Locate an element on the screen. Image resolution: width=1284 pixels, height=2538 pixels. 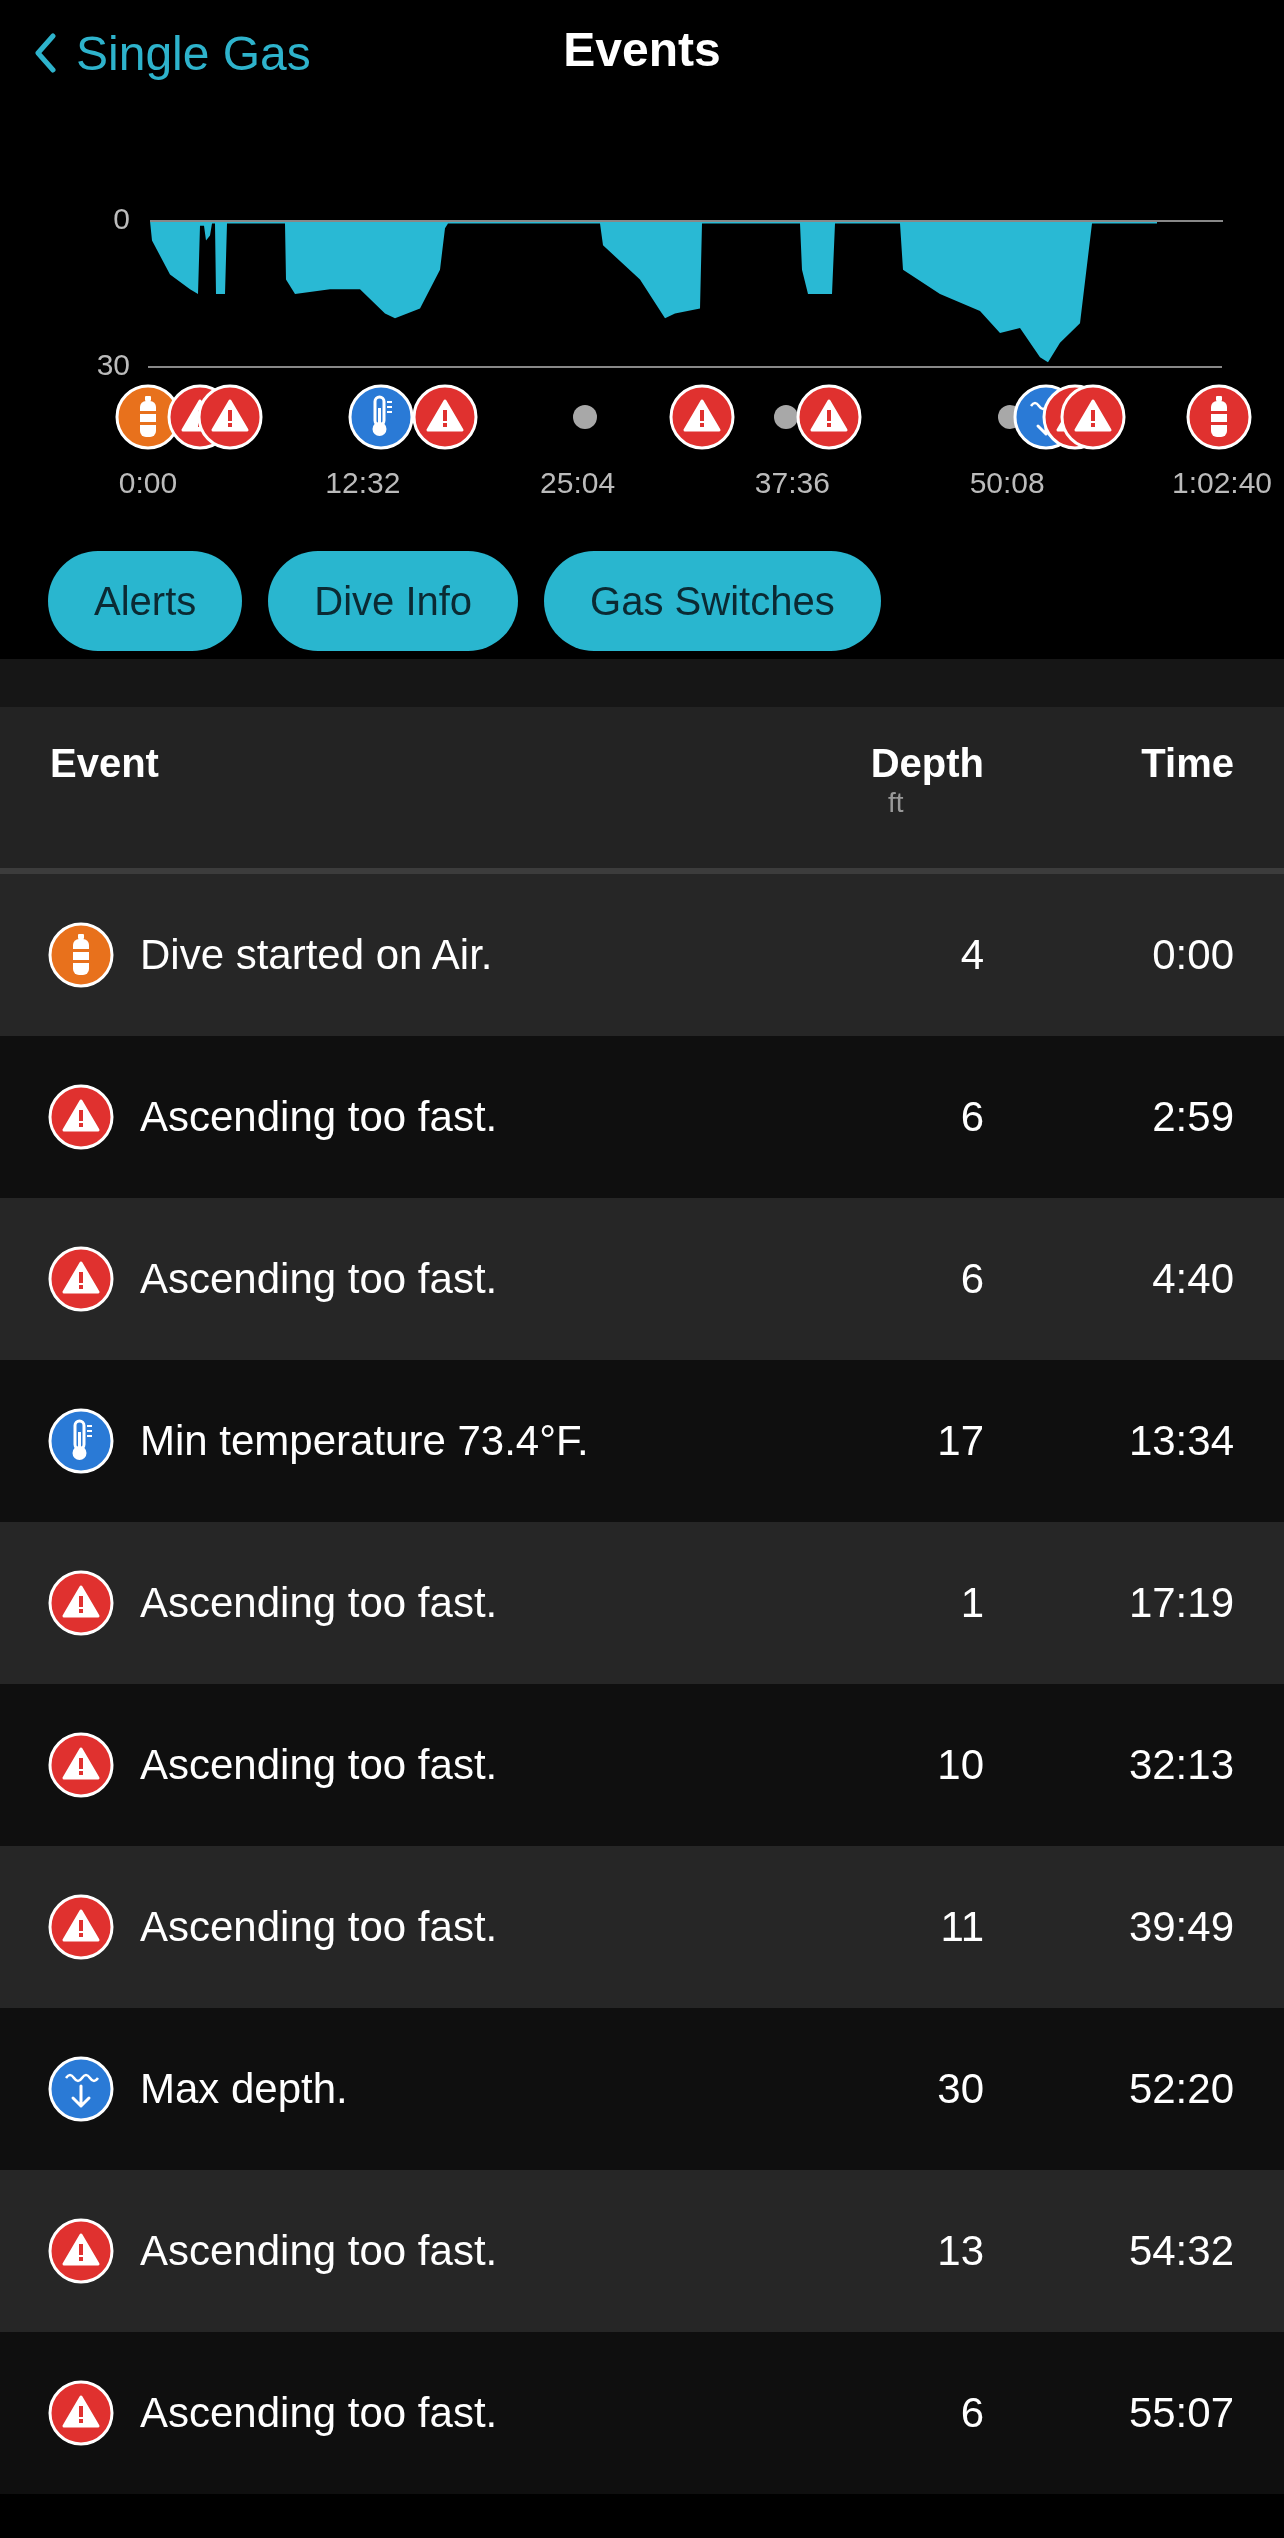
unit-label: ft is located at coordinates (896, 803).